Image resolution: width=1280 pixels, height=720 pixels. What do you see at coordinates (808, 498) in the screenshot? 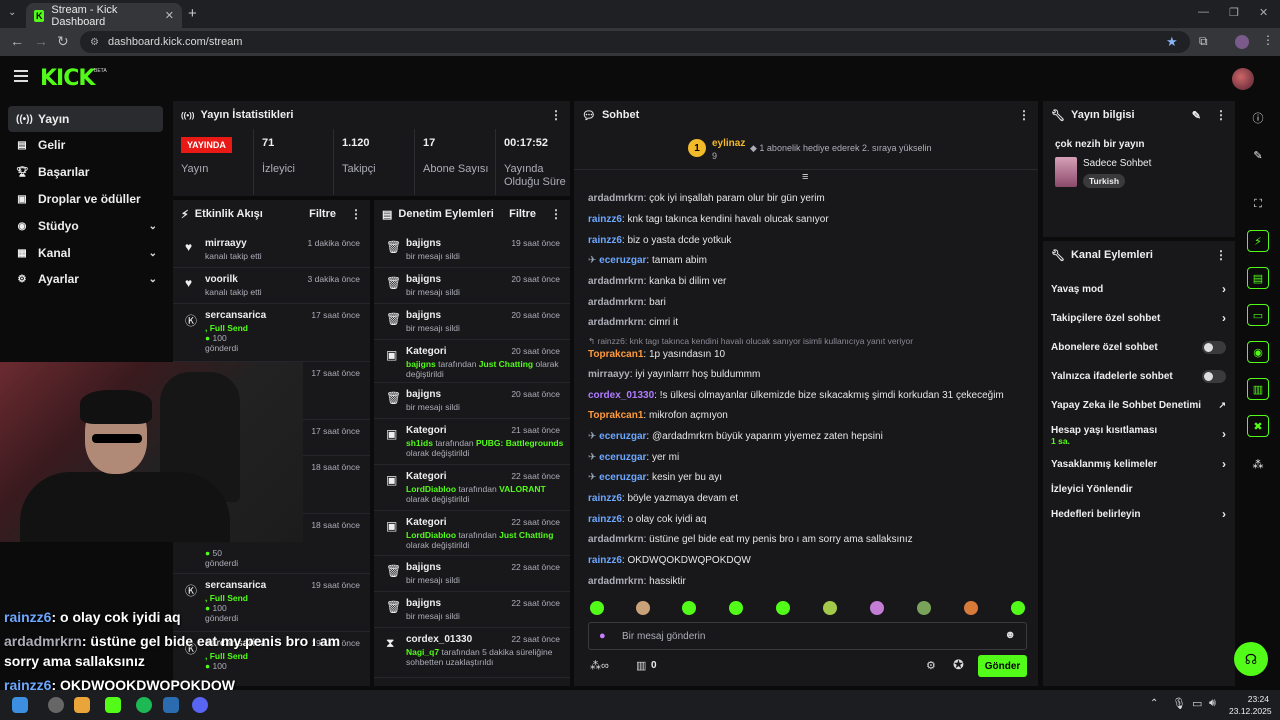
I see `chat-message: rainzz6: böyle yazmaya devam et` at bounding box center [808, 498].